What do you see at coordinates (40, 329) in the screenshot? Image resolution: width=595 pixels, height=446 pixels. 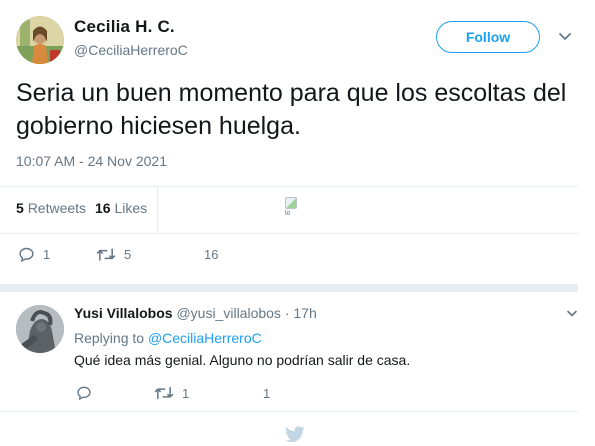 I see `reply-author-avatar` at bounding box center [40, 329].